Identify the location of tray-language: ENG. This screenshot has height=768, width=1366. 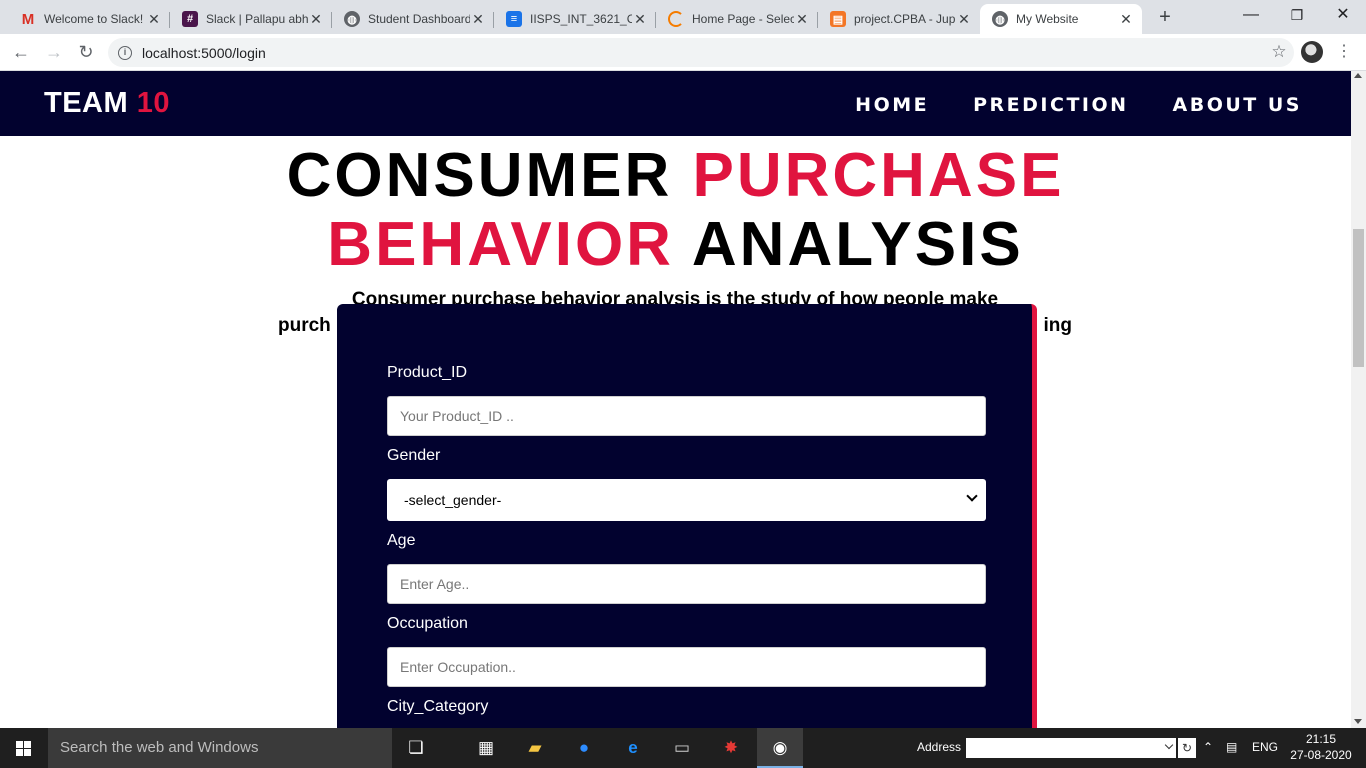
(1265, 747).